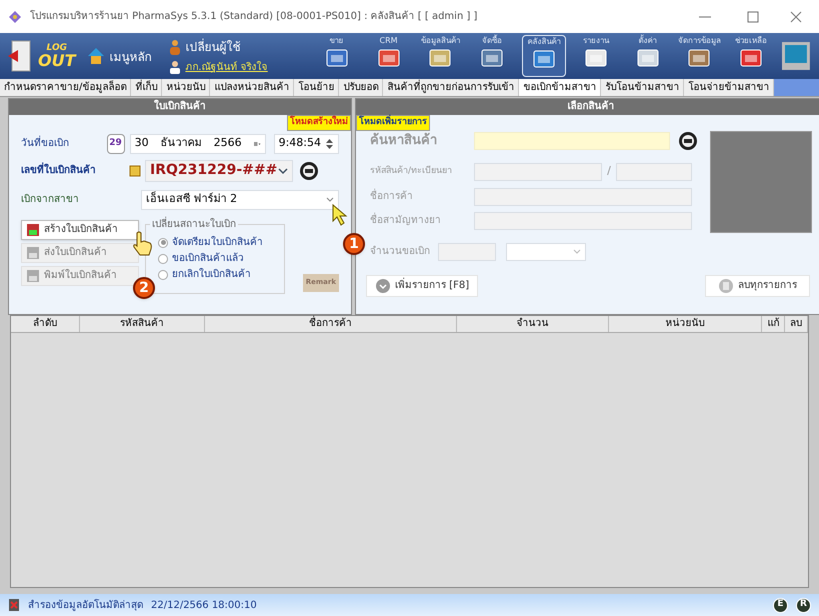 The image size is (819, 616). What do you see at coordinates (317, 87) in the screenshot?
I see `module-tab: โอนย้าย` at bounding box center [317, 87].